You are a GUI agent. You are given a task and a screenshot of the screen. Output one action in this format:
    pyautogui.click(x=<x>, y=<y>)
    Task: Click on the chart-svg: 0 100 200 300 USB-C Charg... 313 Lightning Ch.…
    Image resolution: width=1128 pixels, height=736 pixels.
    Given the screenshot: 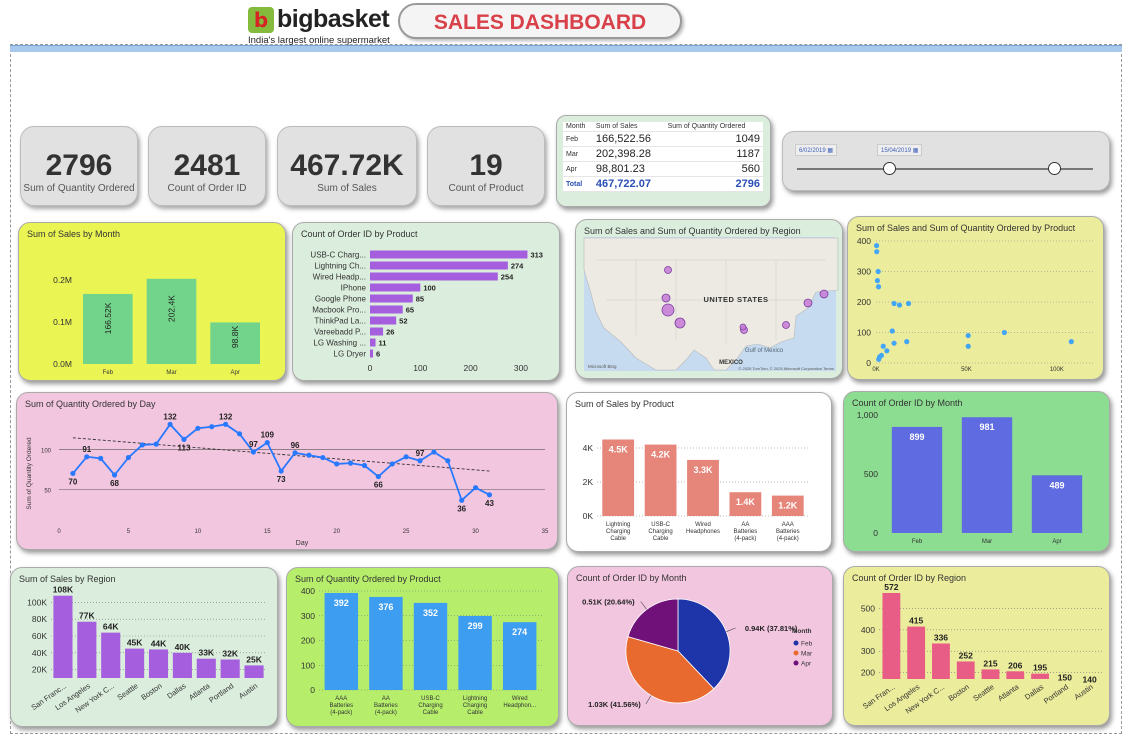 What is the action you would take?
    pyautogui.click(x=426, y=311)
    